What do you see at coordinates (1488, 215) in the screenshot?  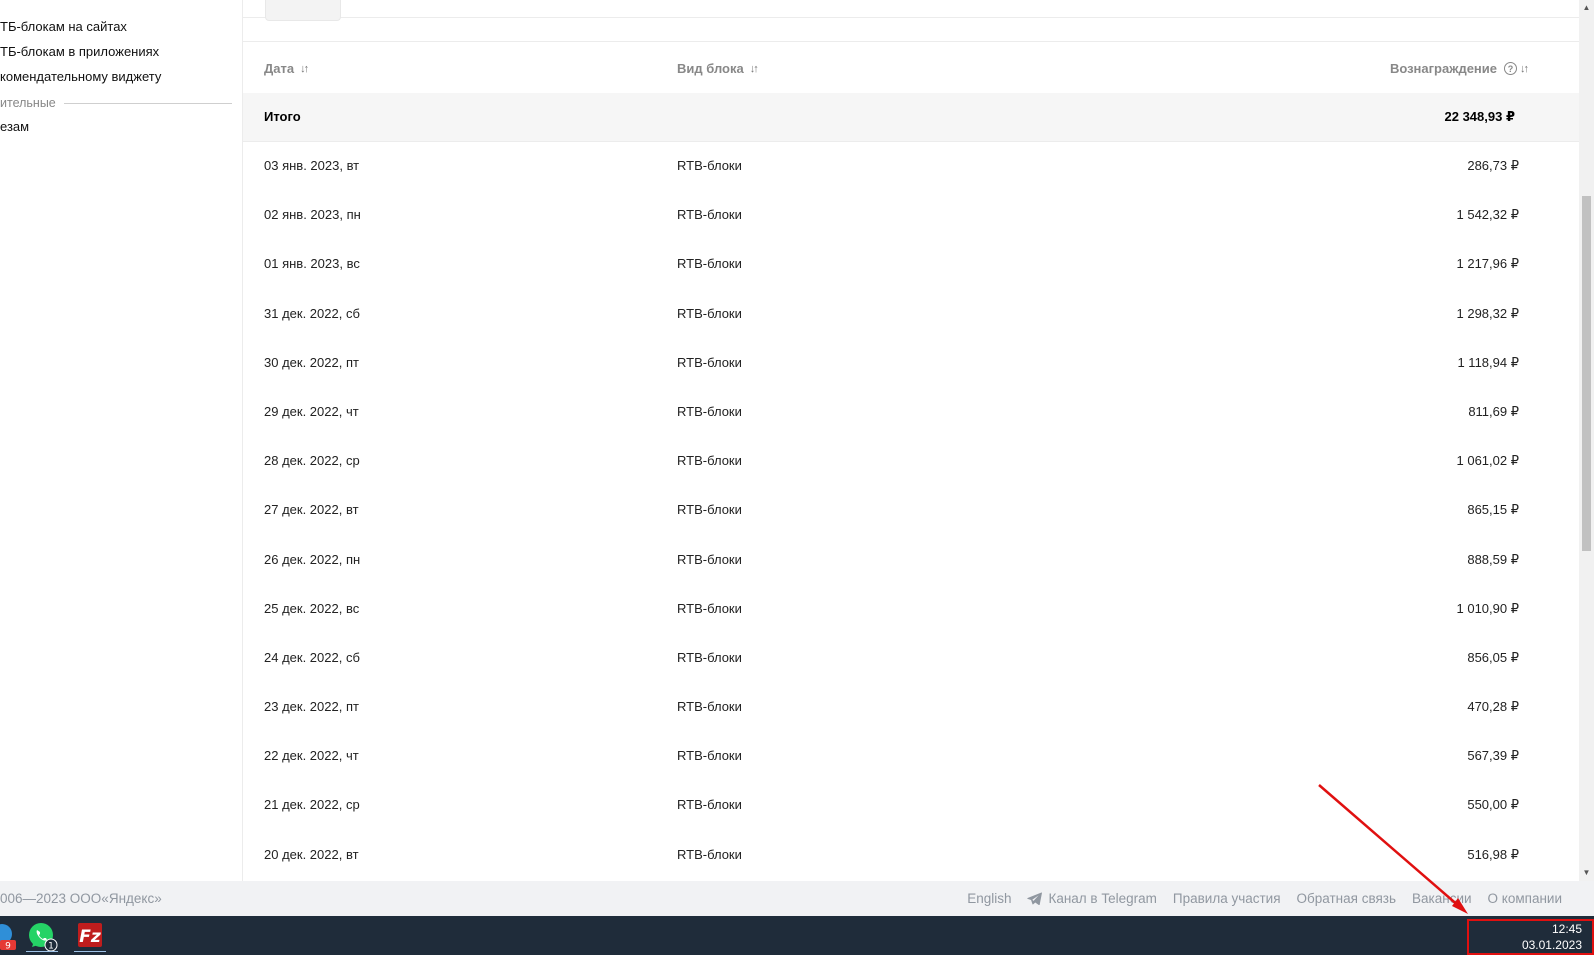 I see `cell-reward: 1 542,32 ₽` at bounding box center [1488, 215].